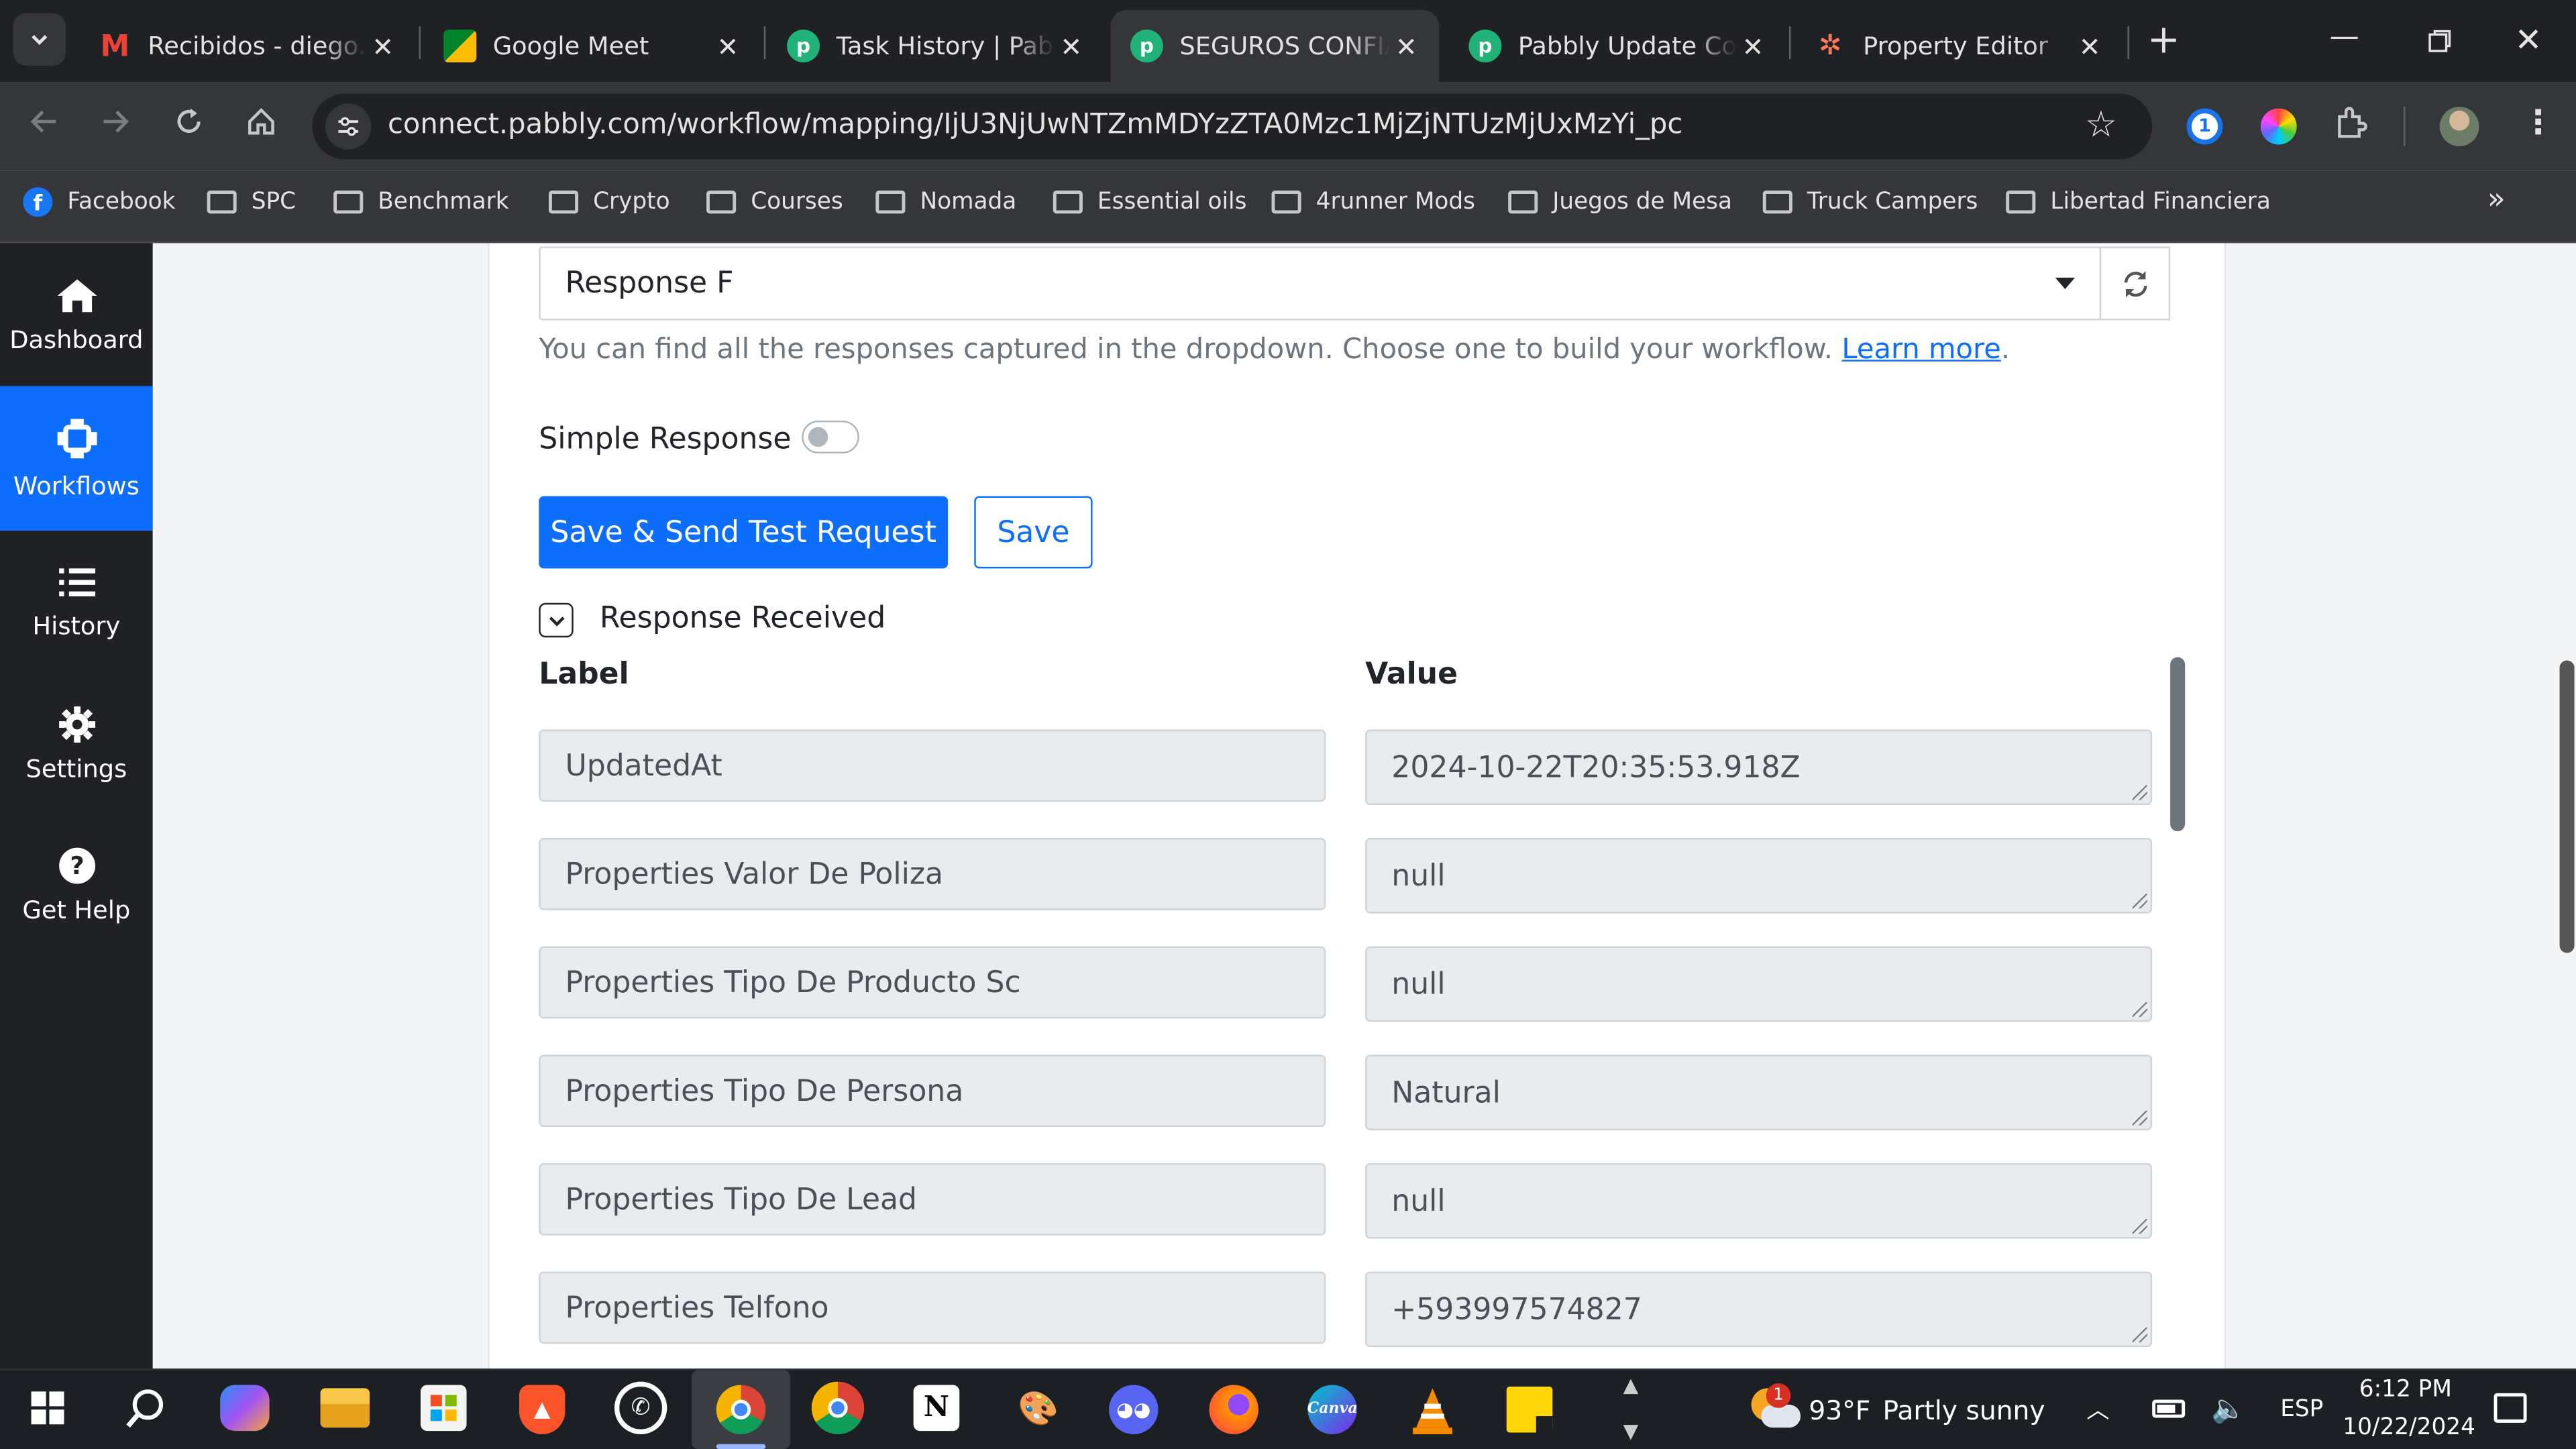 This screenshot has width=2576, height=1449. Describe the element at coordinates (443, 1408) in the screenshot. I see `microsoft-store-icon` at that location.